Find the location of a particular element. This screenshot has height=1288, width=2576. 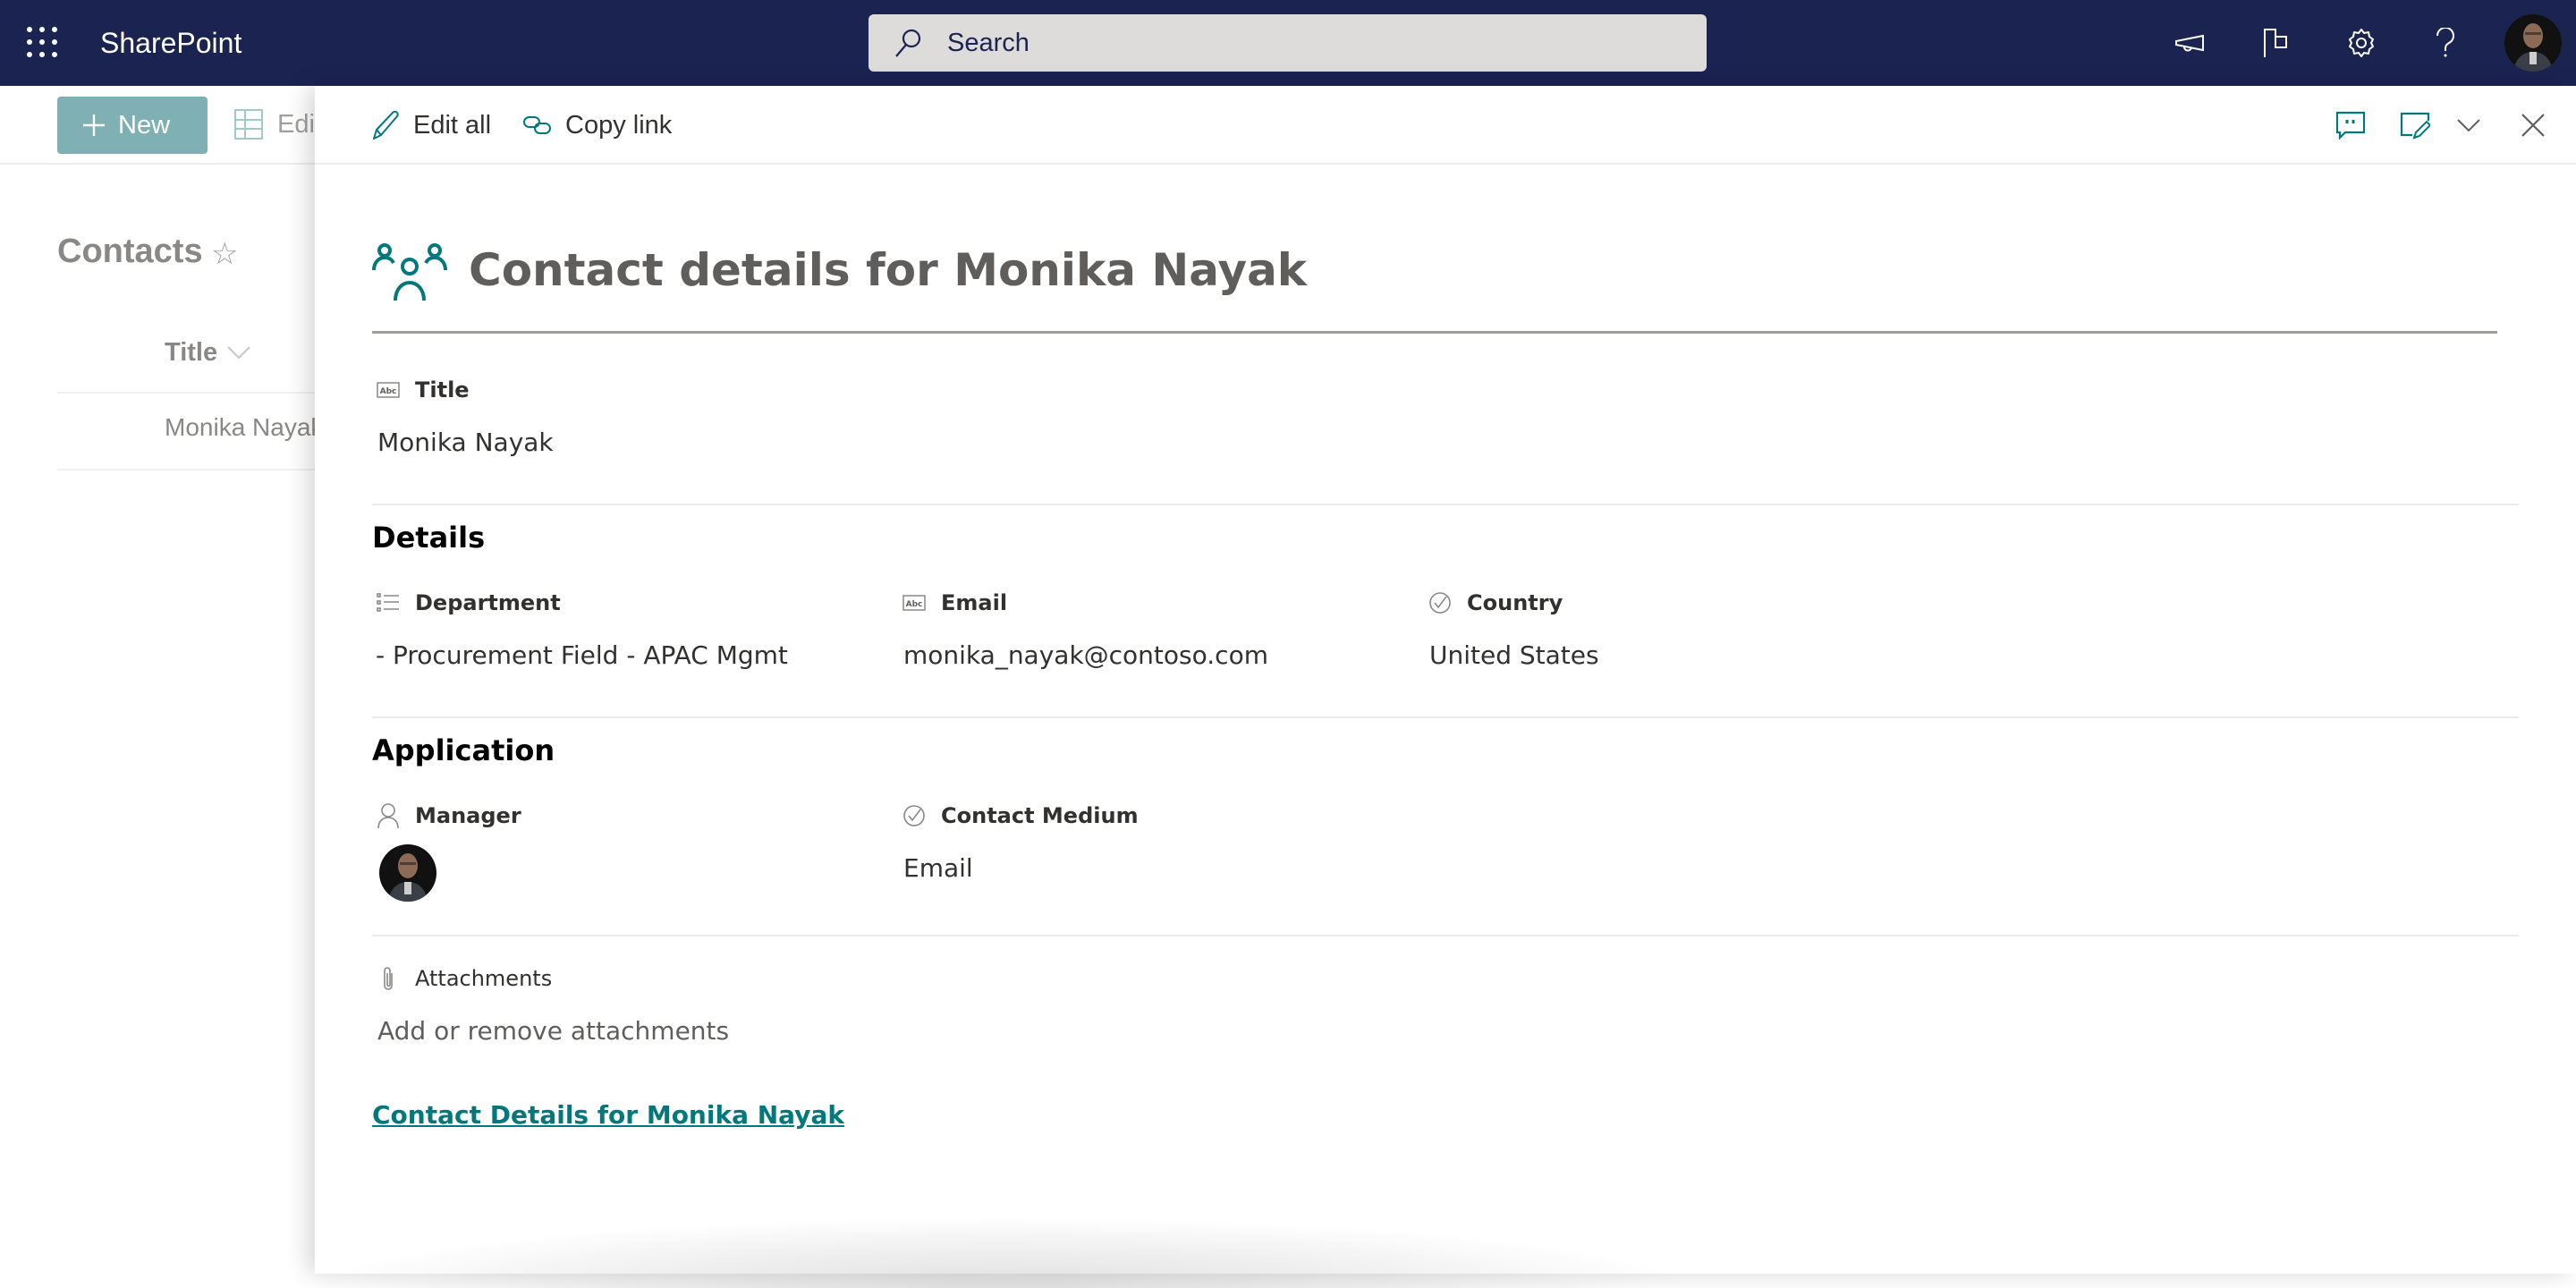

search-icon is located at coordinates (908, 43).